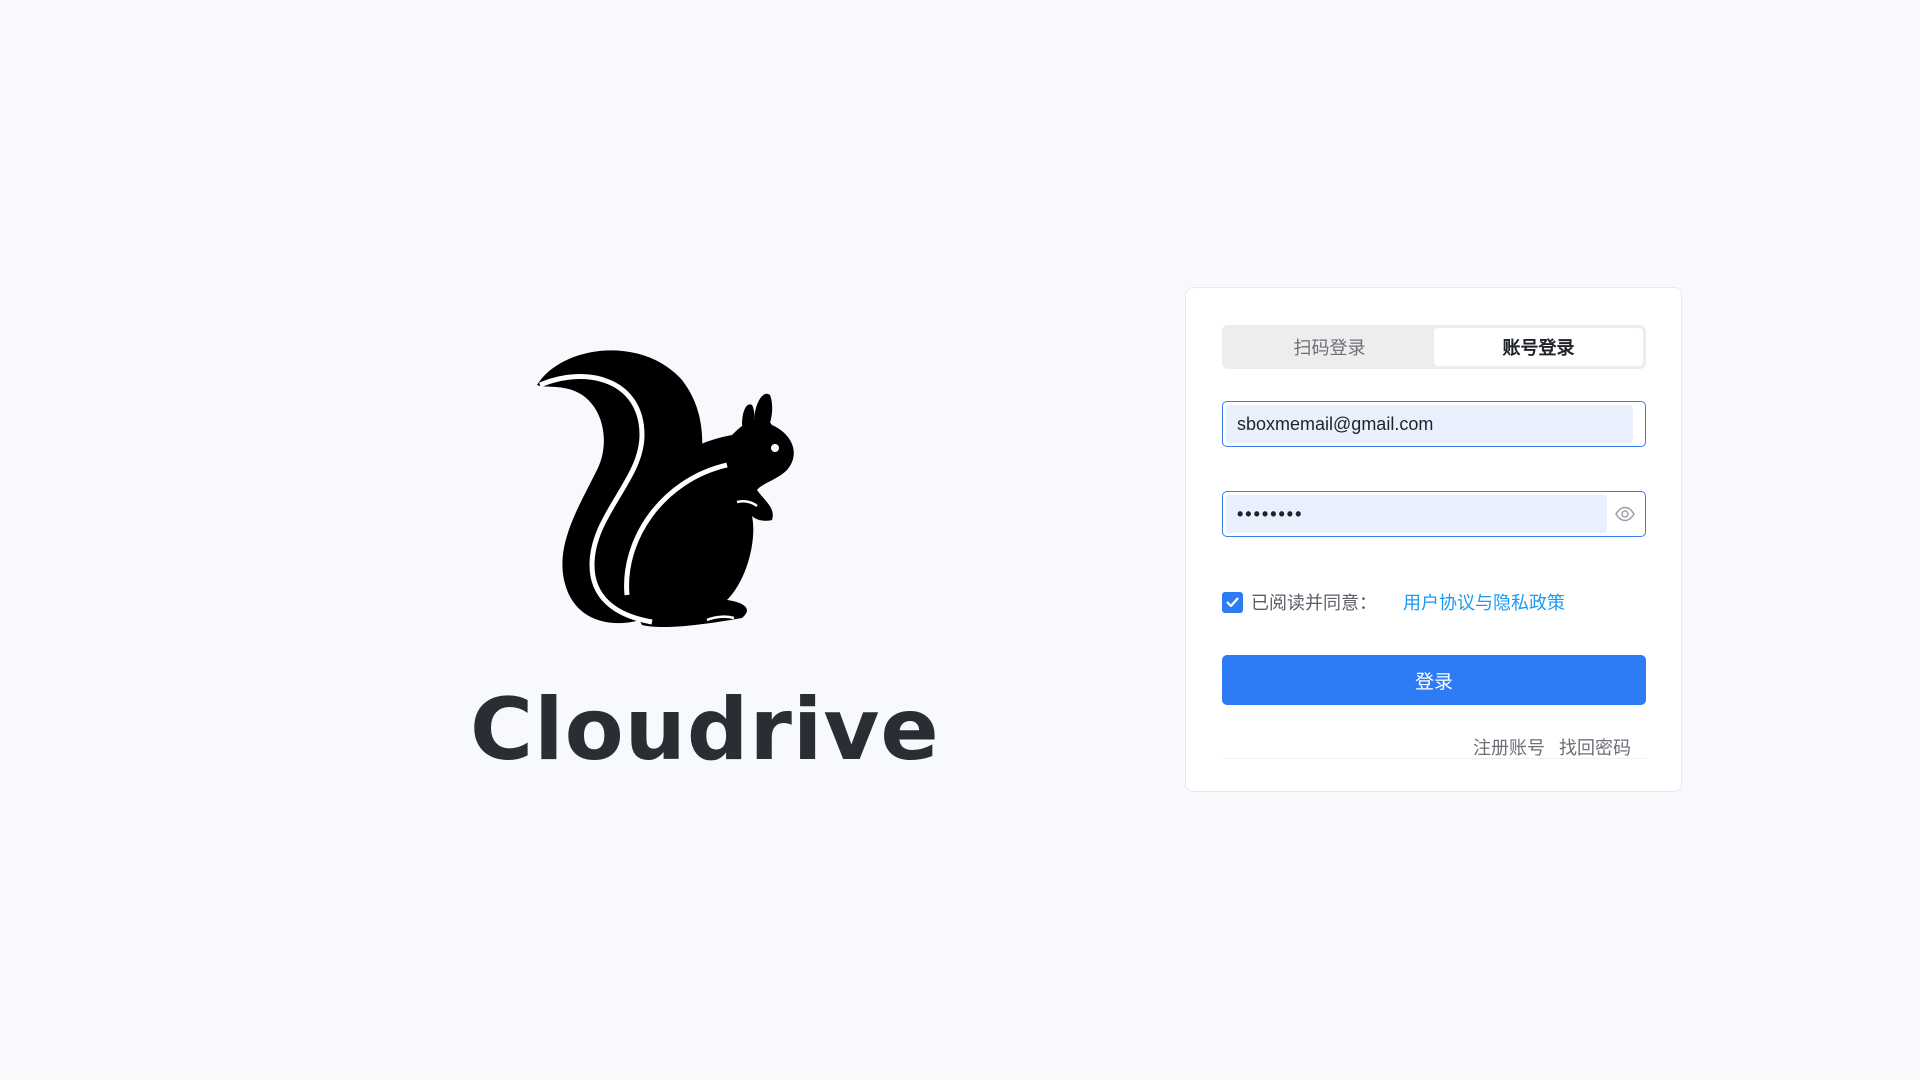 This screenshot has height=1080, width=1920. What do you see at coordinates (1433, 539) in the screenshot?
I see `login-card: 扫码登录 账号登录 已阅读并同意： 用户协议与隐私政策 登录 注册账号 找回密码` at bounding box center [1433, 539].